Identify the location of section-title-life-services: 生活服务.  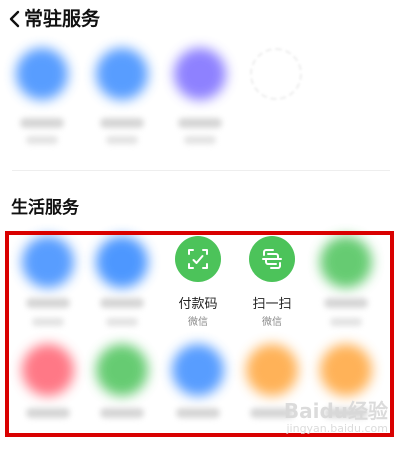
(45, 208).